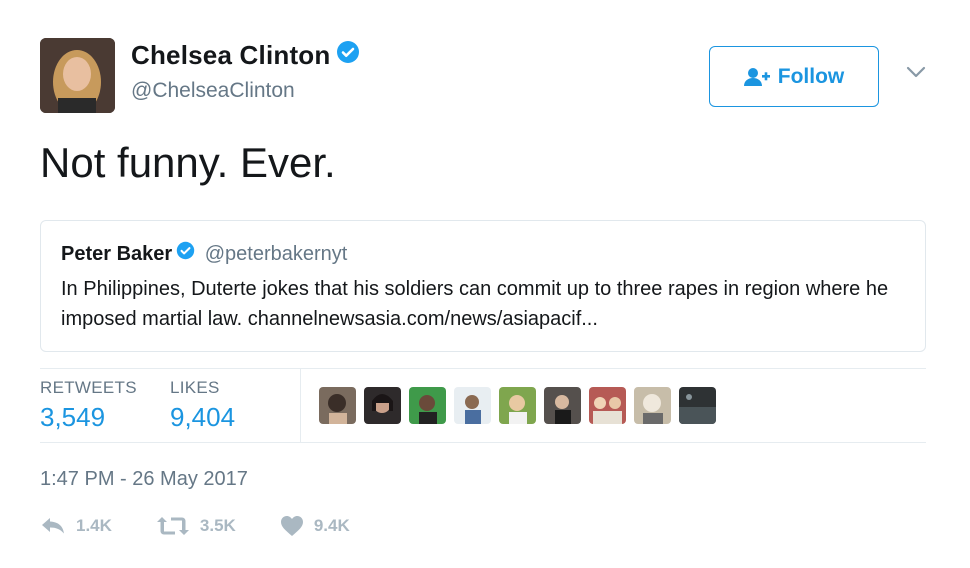 This screenshot has height=568, width=970. I want to click on reply-icon, so click(53, 526).